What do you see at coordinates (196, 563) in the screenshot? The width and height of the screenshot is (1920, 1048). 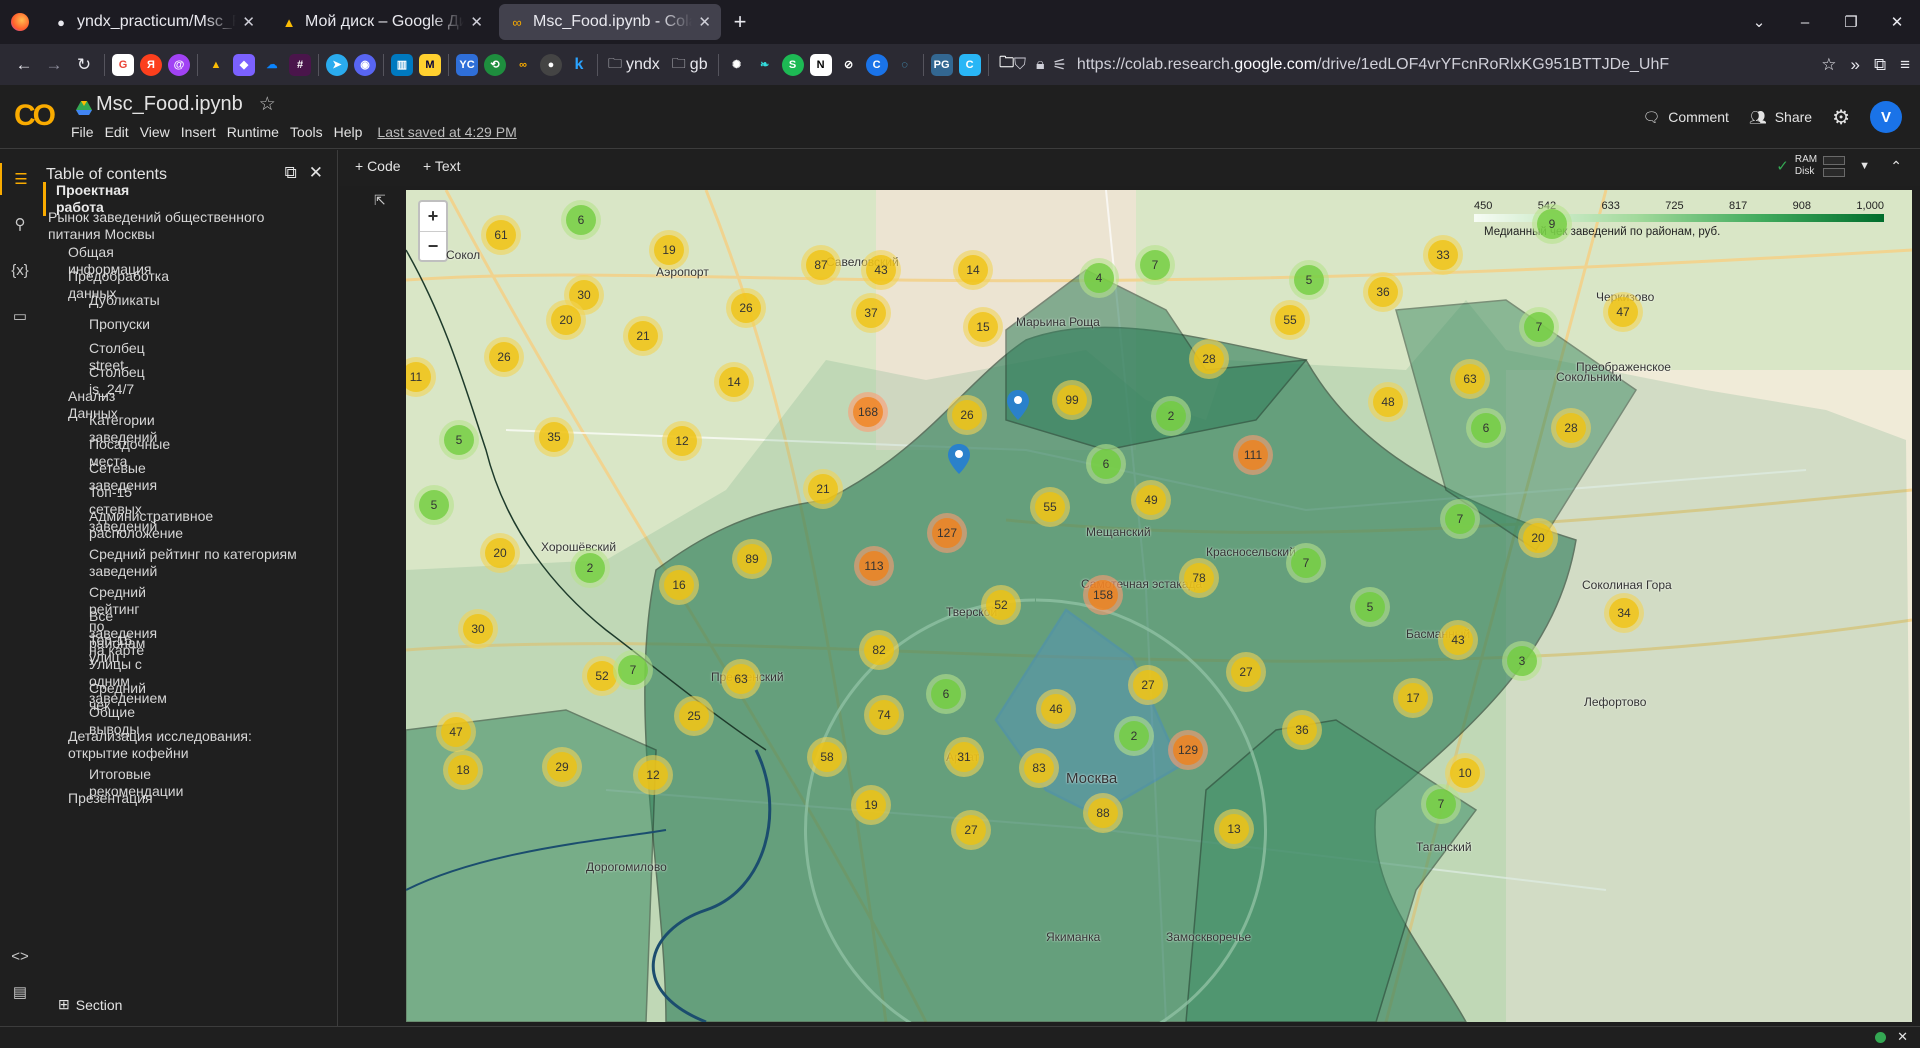 I see `toc-item: Средний рейтинг по категориям заведений` at bounding box center [196, 563].